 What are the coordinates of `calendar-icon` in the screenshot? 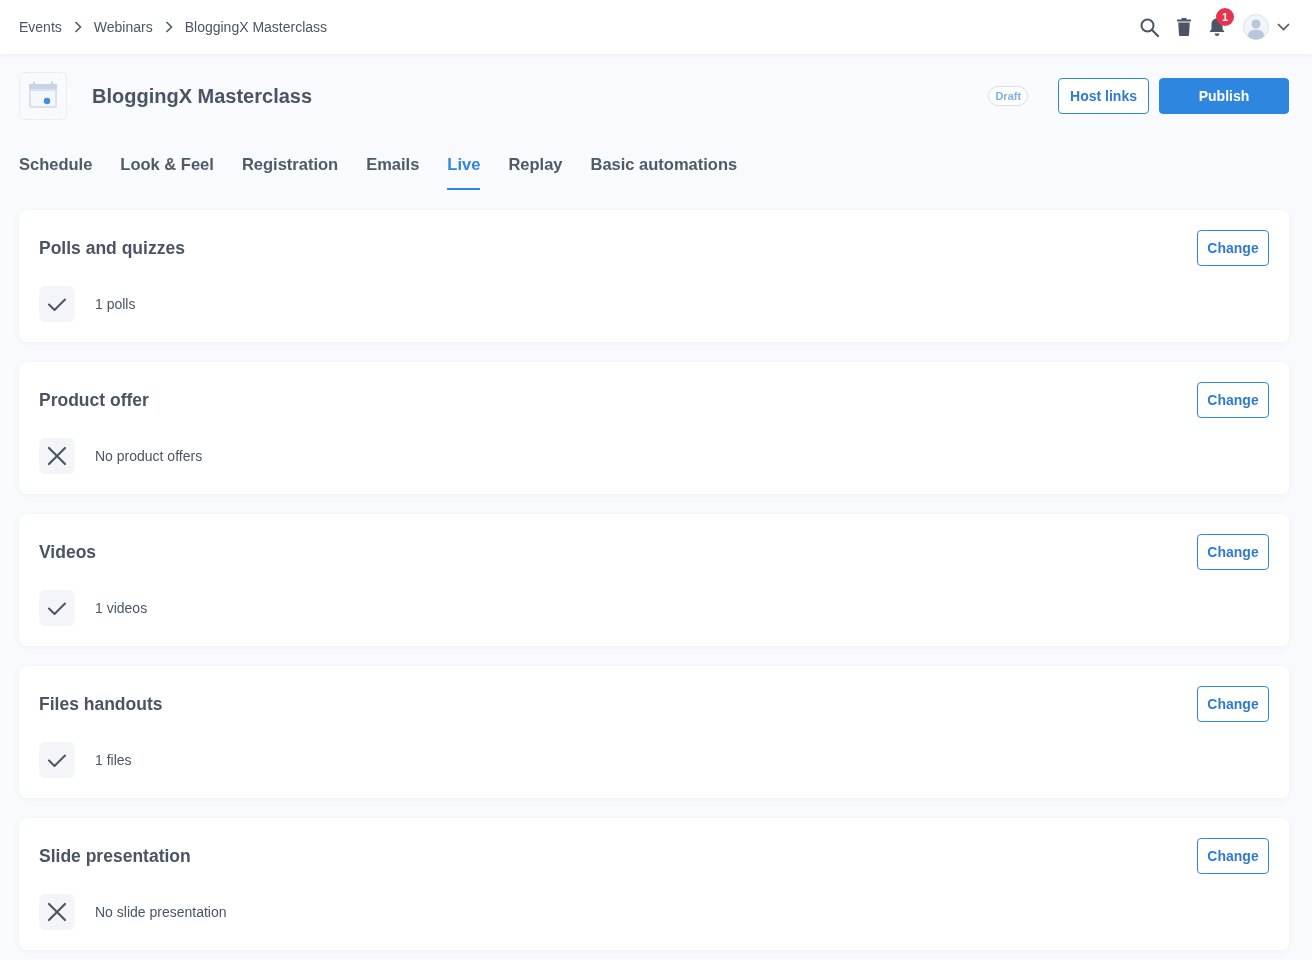 It's located at (43, 96).